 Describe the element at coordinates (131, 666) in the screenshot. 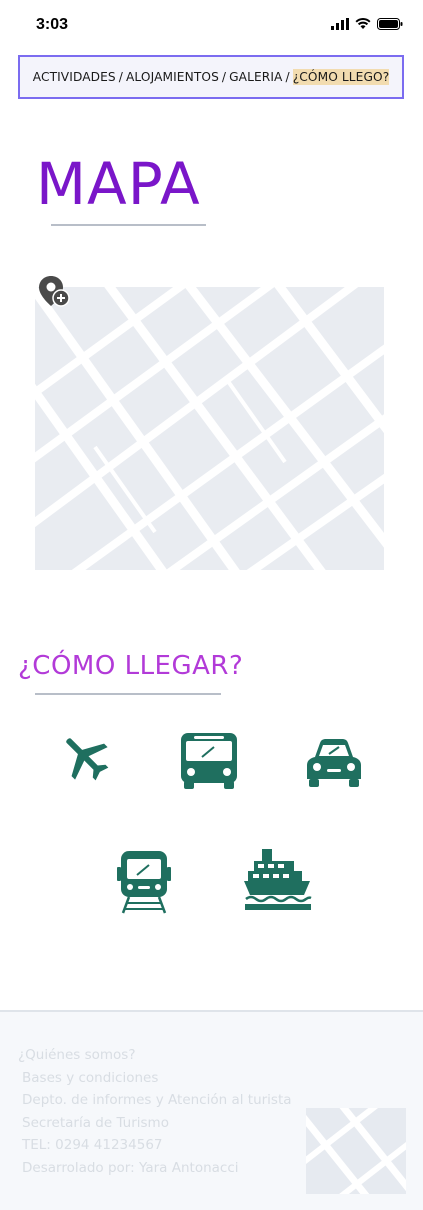

I see `howto-title: ¿CÓMO LLEGAR?` at that location.